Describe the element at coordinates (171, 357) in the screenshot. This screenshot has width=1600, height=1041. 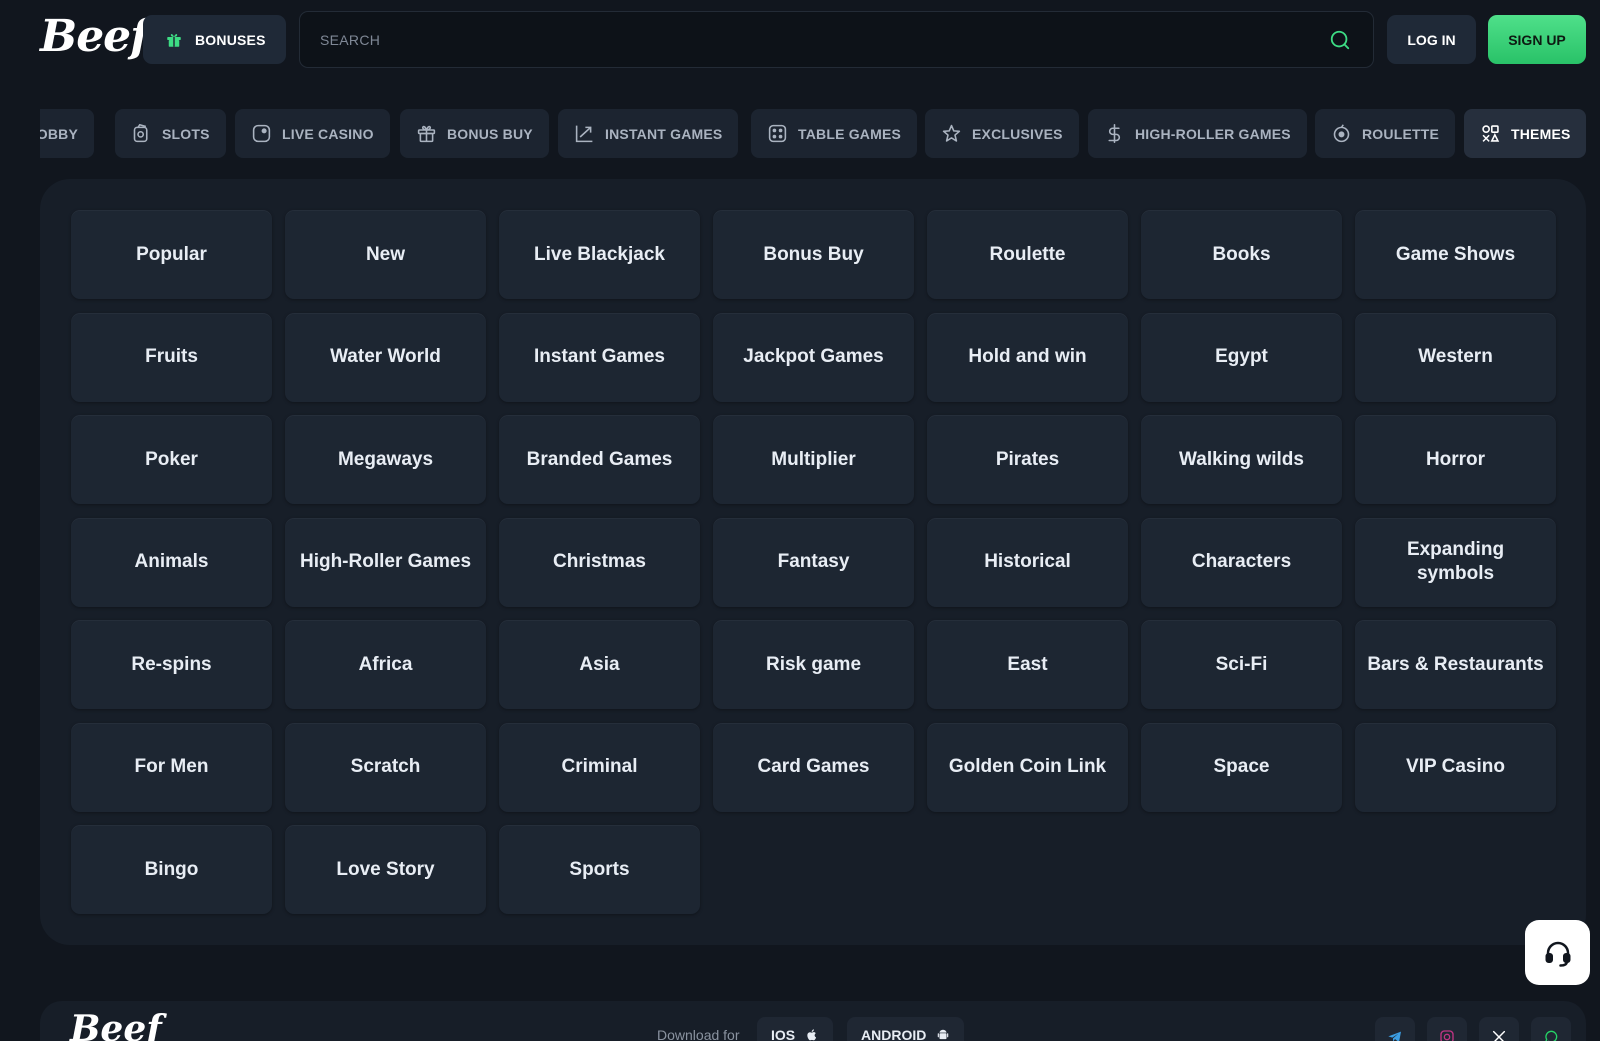
I see `theme-tile: Fruits` at that location.